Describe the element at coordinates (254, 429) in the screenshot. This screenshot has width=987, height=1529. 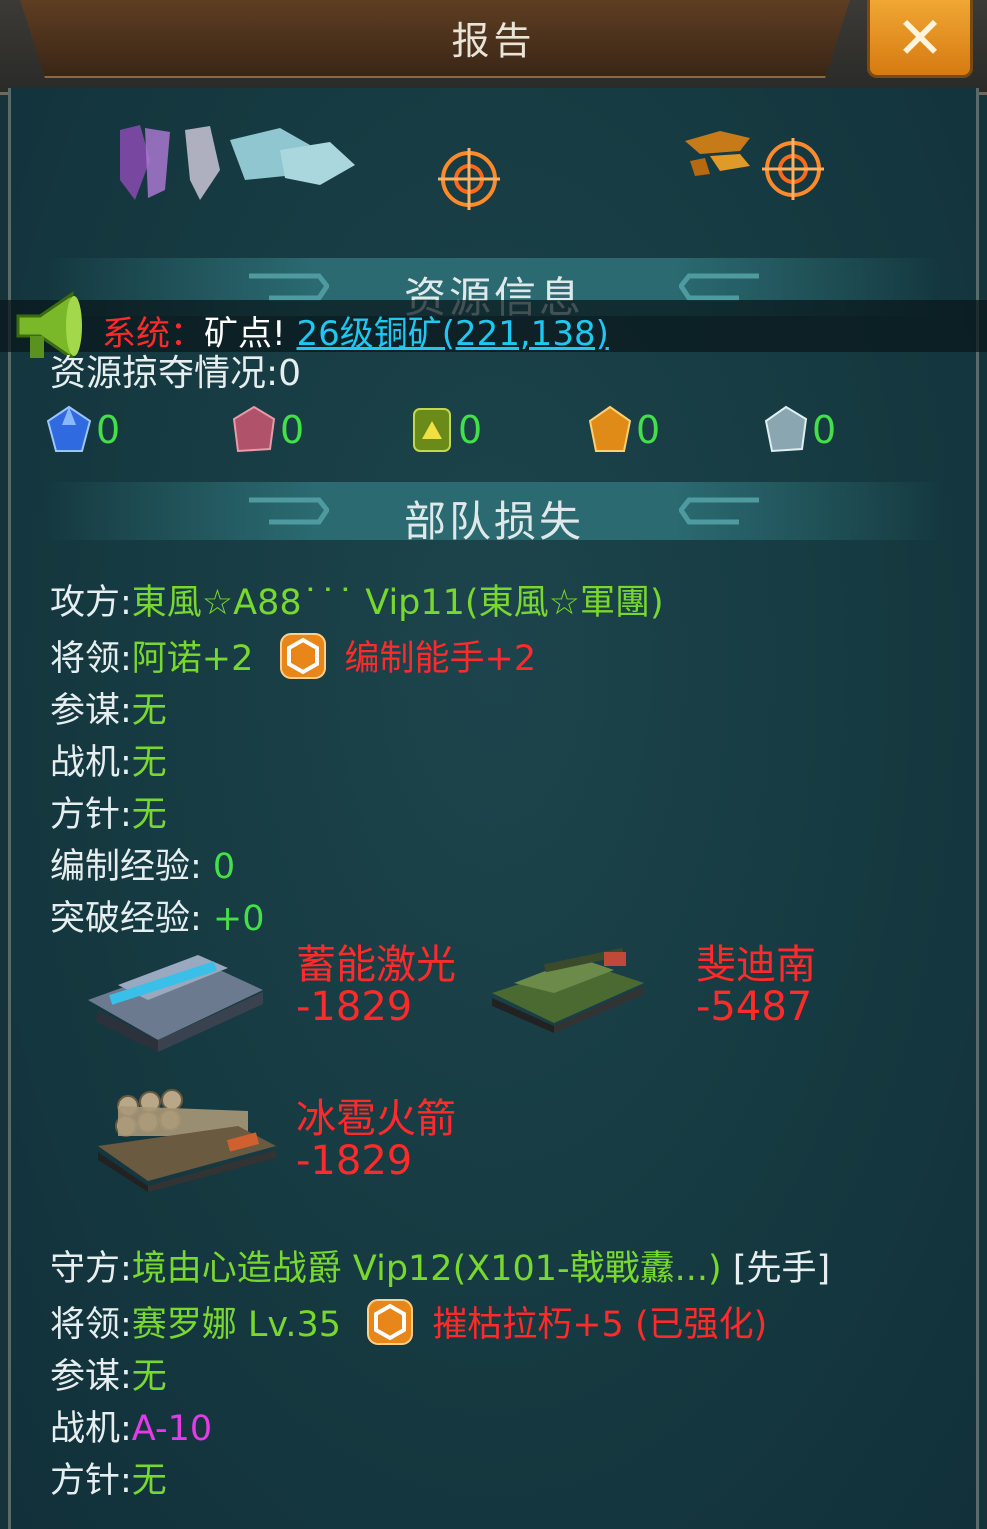
I see `red-ore-icon` at that location.